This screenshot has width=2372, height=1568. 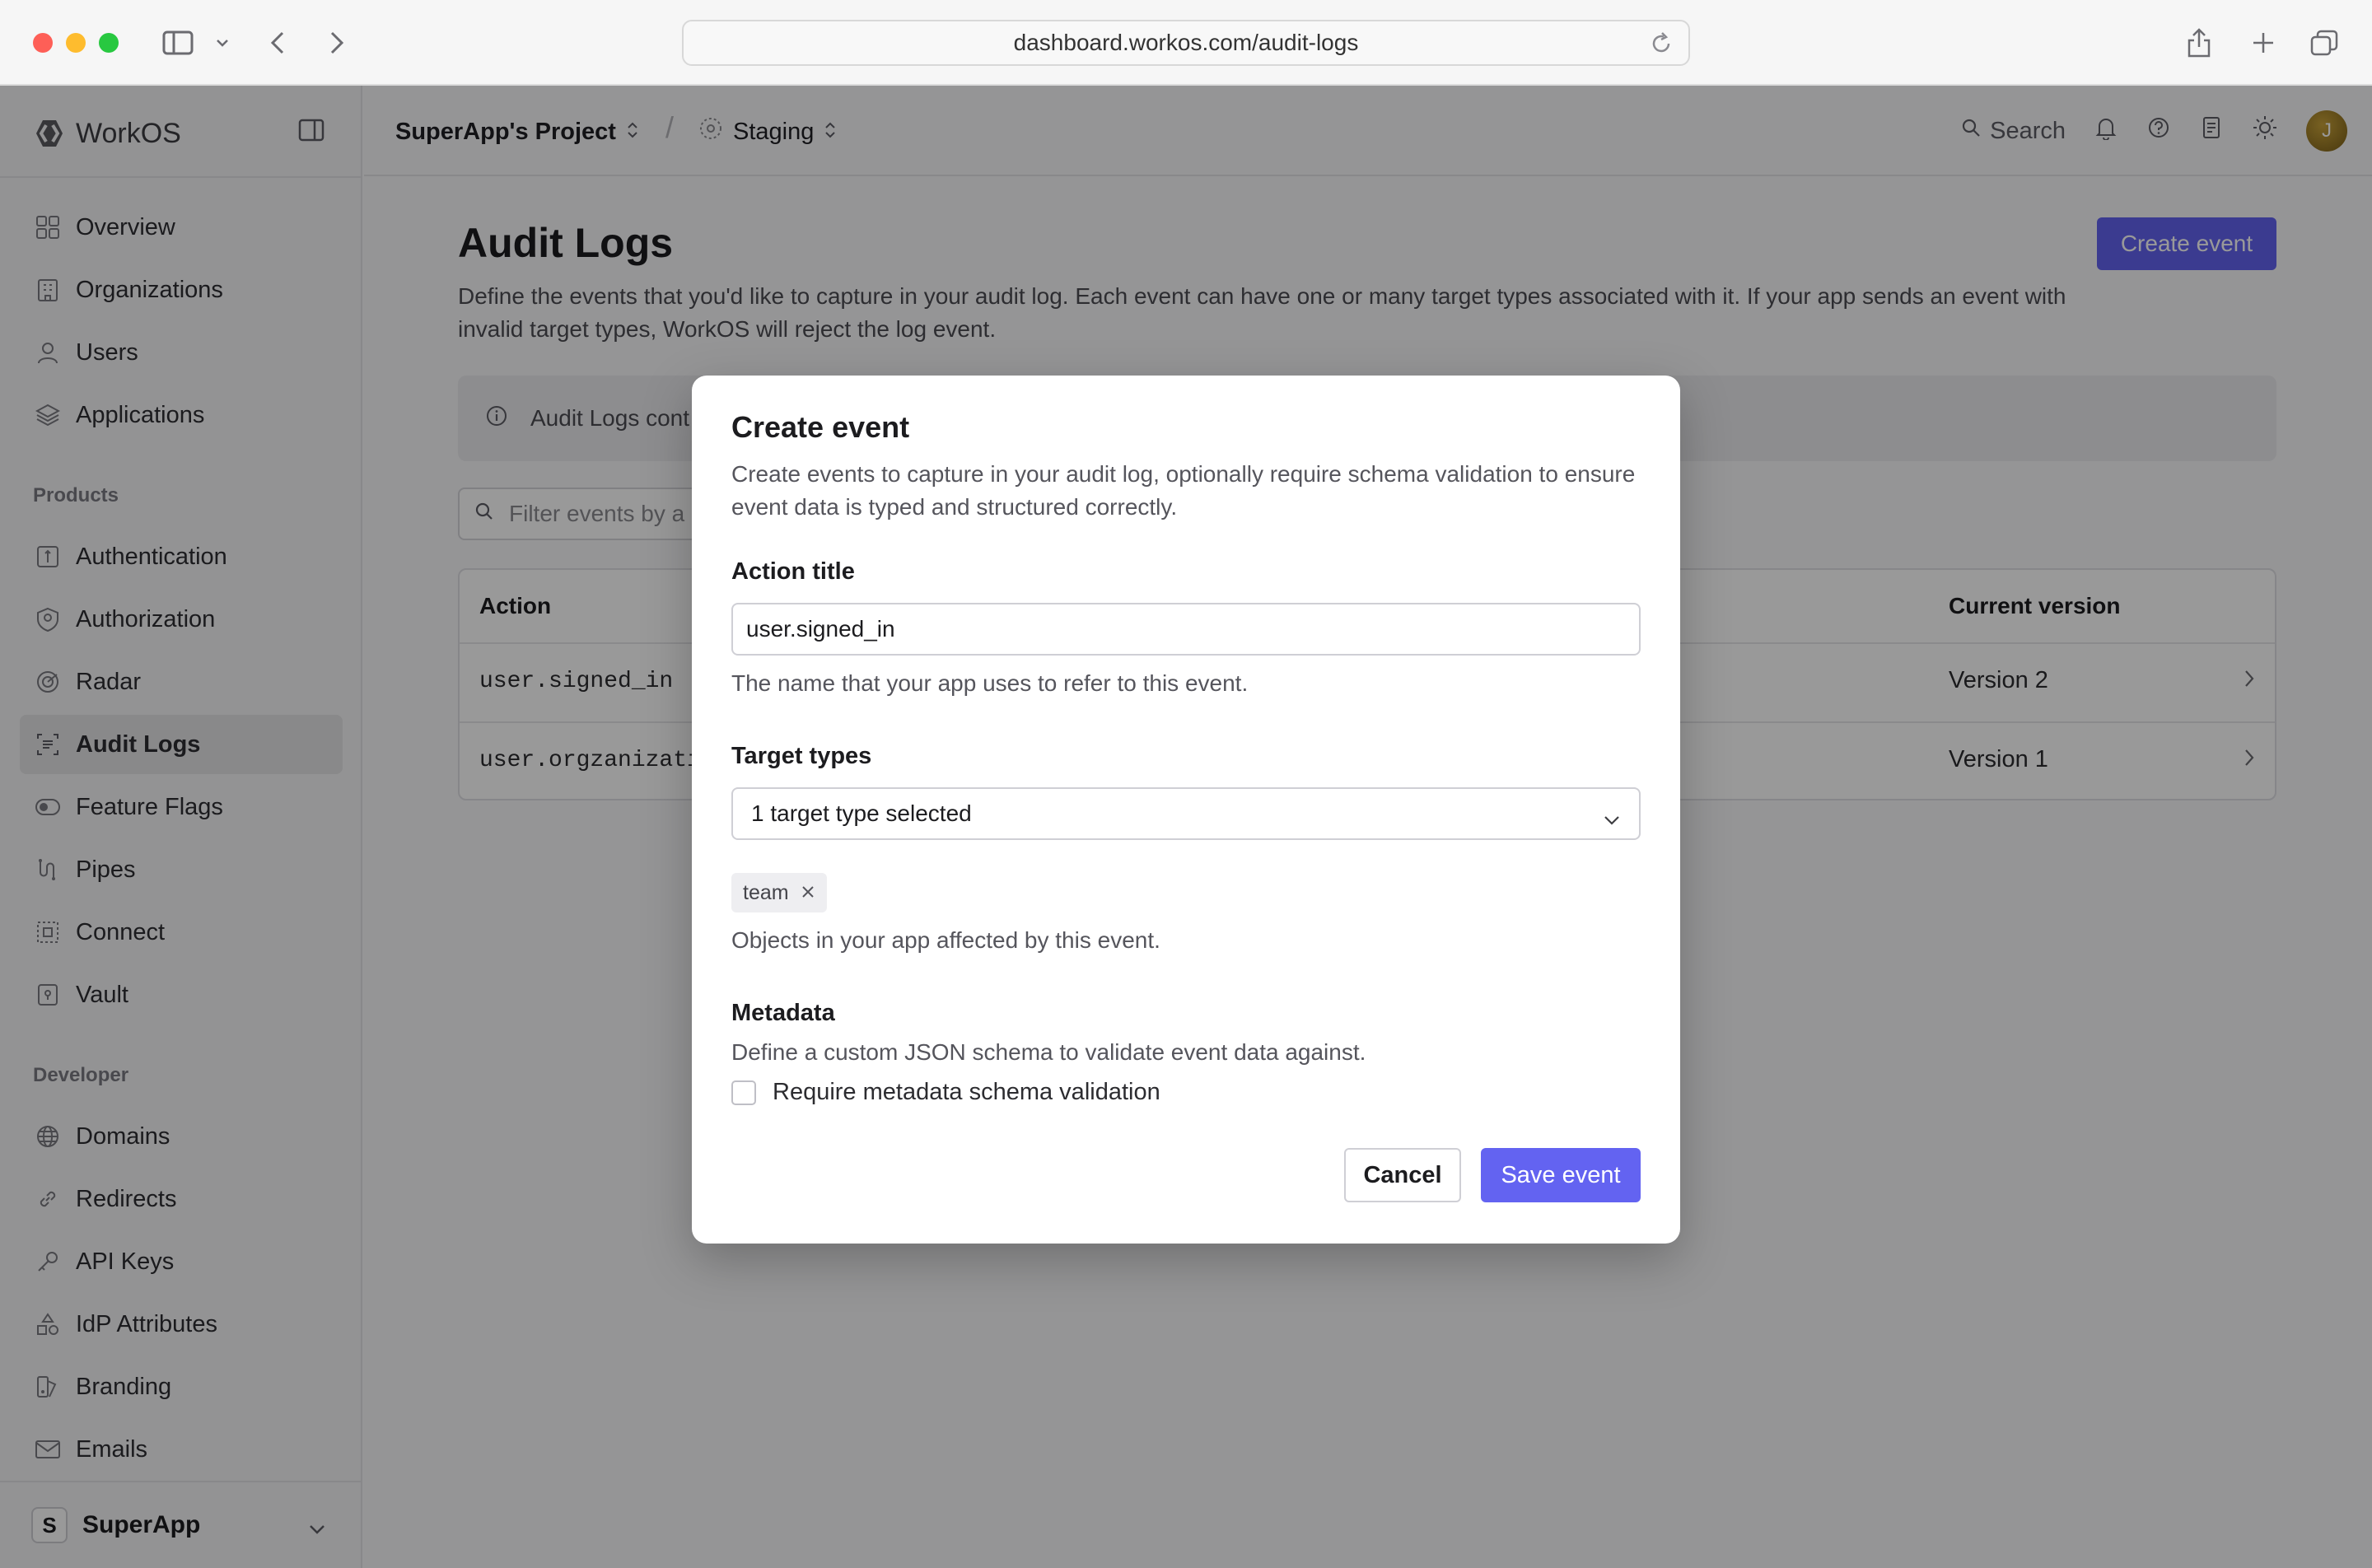 What do you see at coordinates (43, 43) in the screenshot?
I see `close-window-button` at bounding box center [43, 43].